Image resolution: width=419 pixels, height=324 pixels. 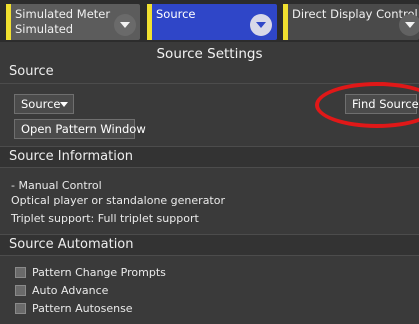 What do you see at coordinates (367, 105) in the screenshot?
I see `annotation-circle` at bounding box center [367, 105].